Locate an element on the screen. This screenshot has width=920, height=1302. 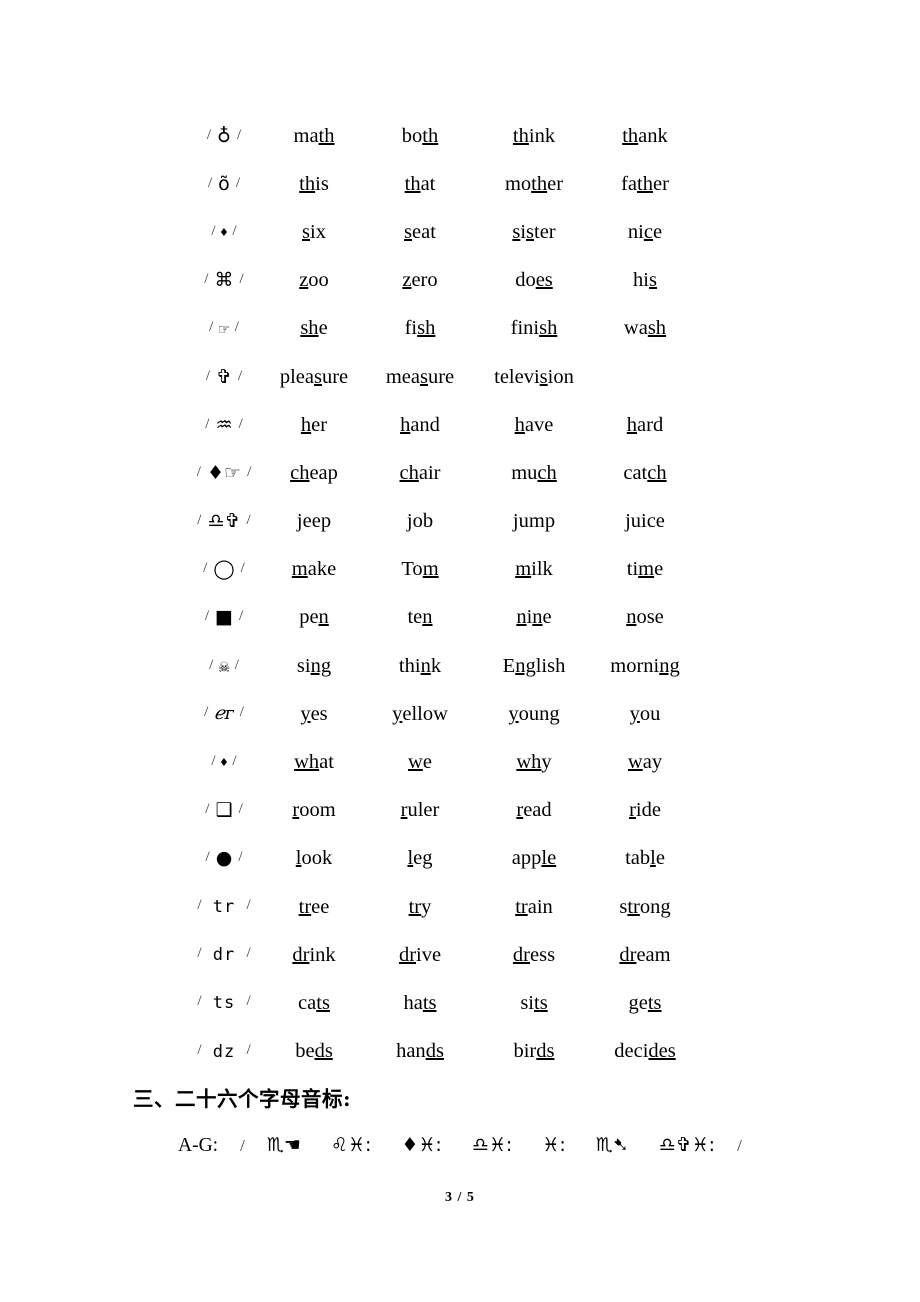
example-word: ruler is located at coordinates (420, 810).